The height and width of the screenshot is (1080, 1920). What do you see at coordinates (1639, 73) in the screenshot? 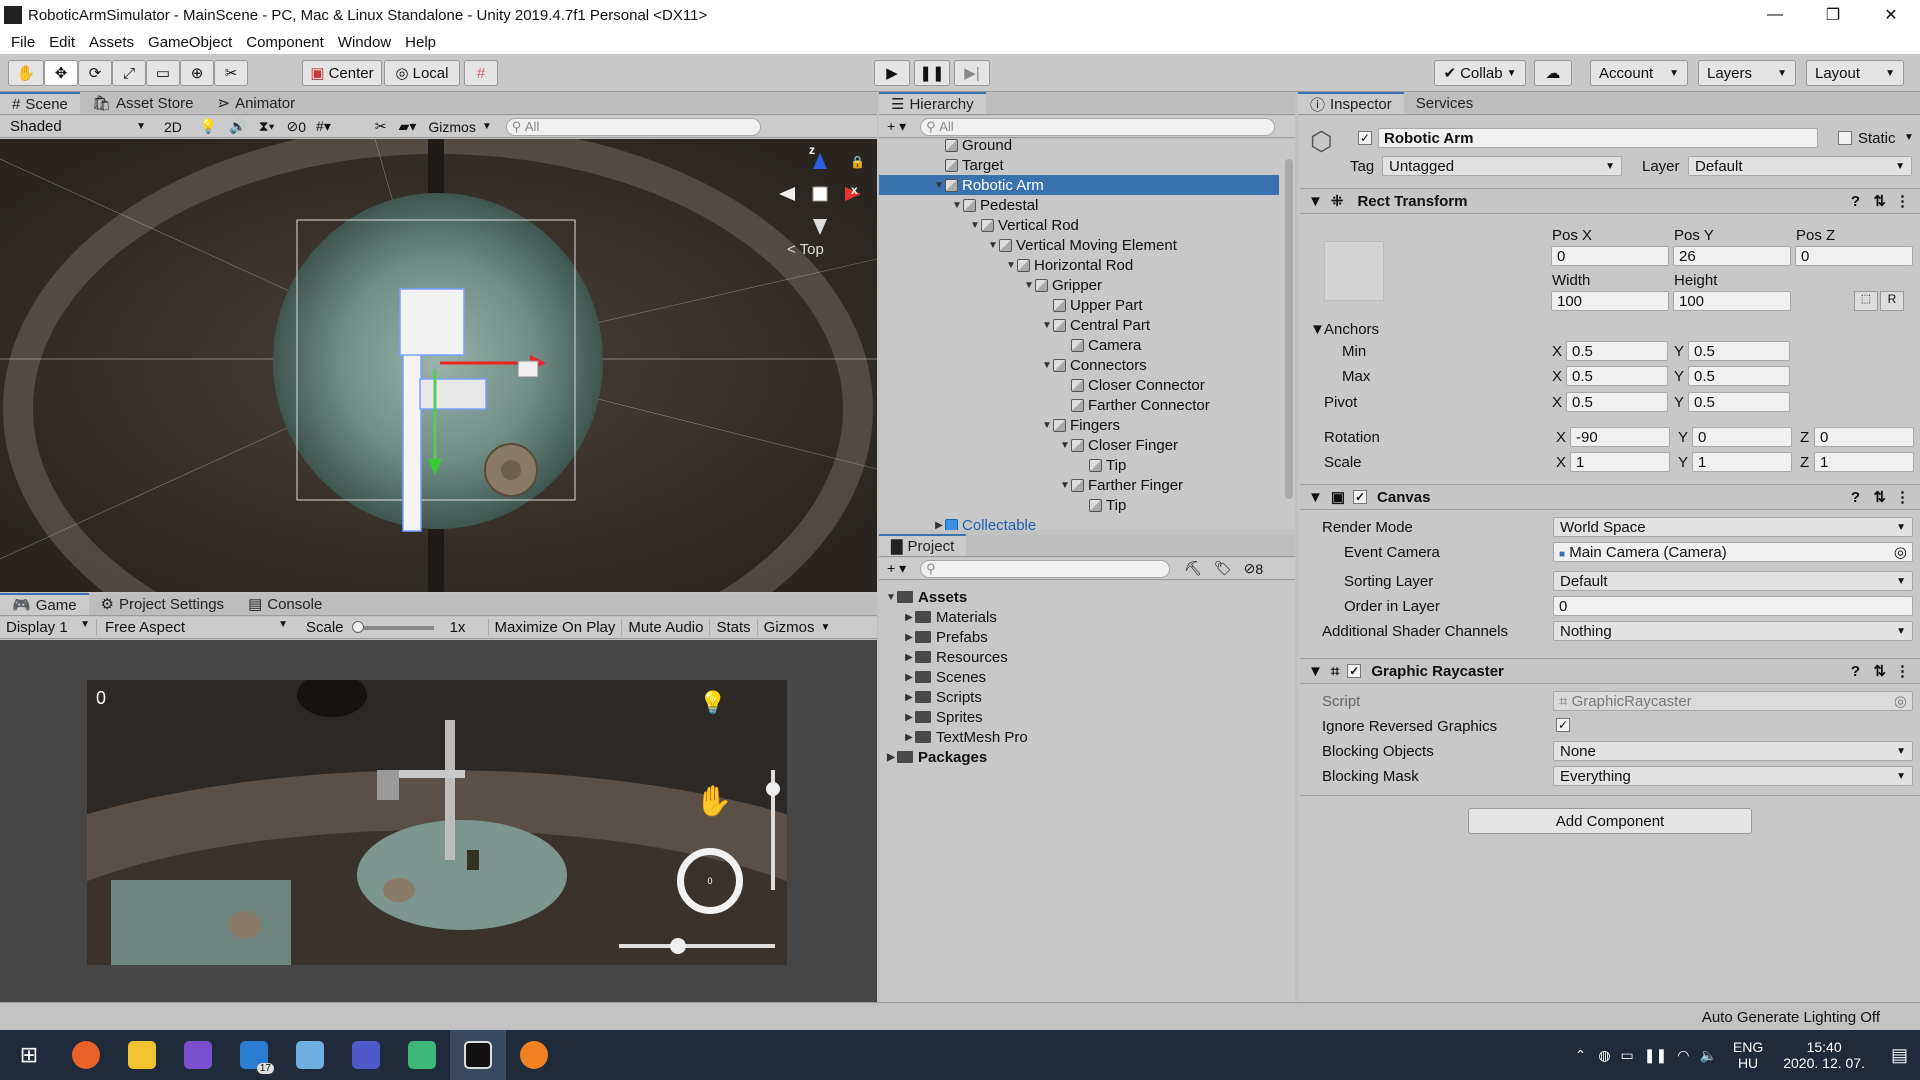
I see `account-dropdown: Account ▼` at bounding box center [1639, 73].